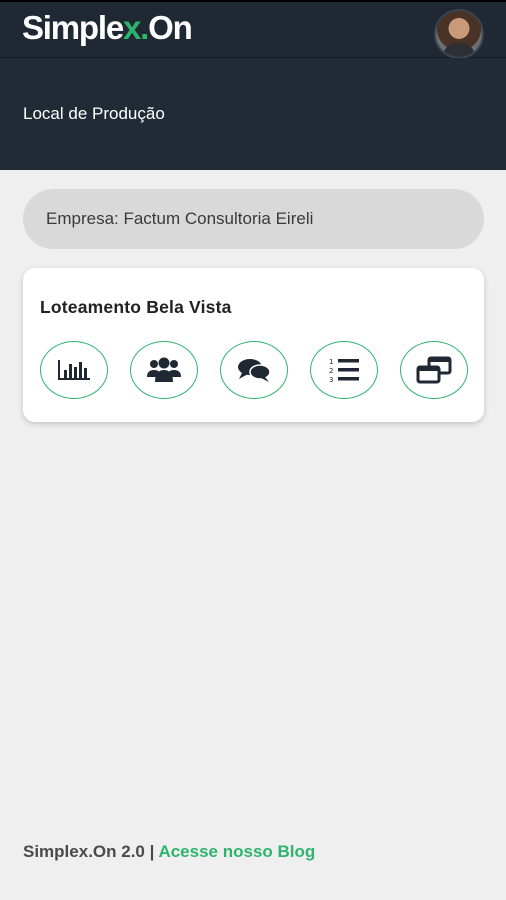  I want to click on bar-chart-icon, so click(74, 370).